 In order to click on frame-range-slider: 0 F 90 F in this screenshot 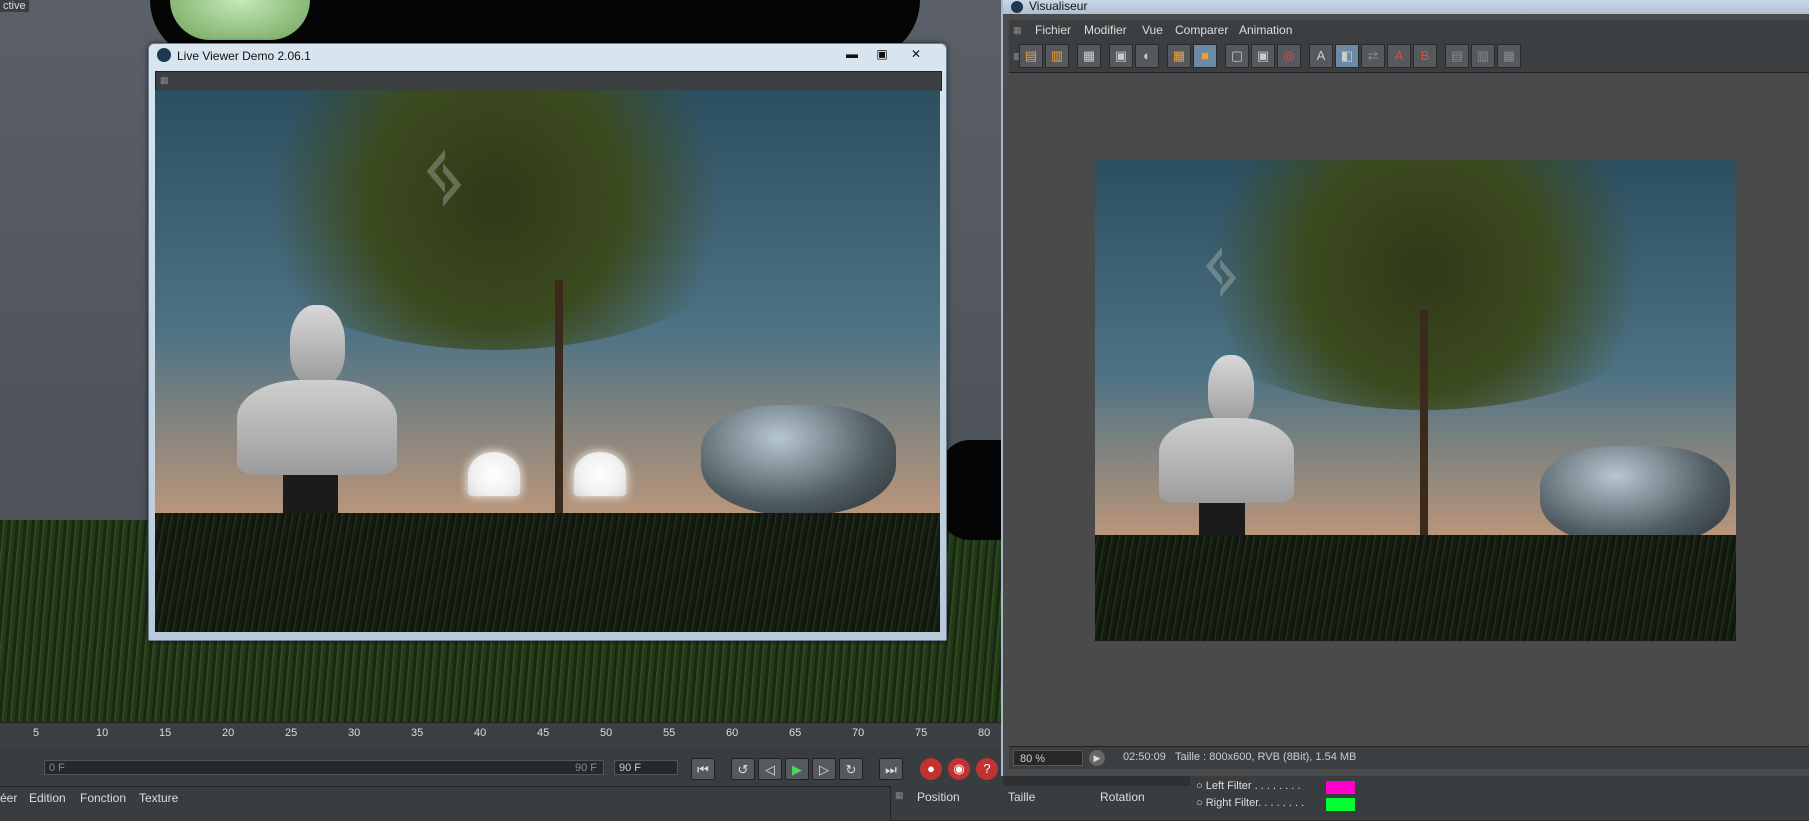, I will do `click(324, 767)`.